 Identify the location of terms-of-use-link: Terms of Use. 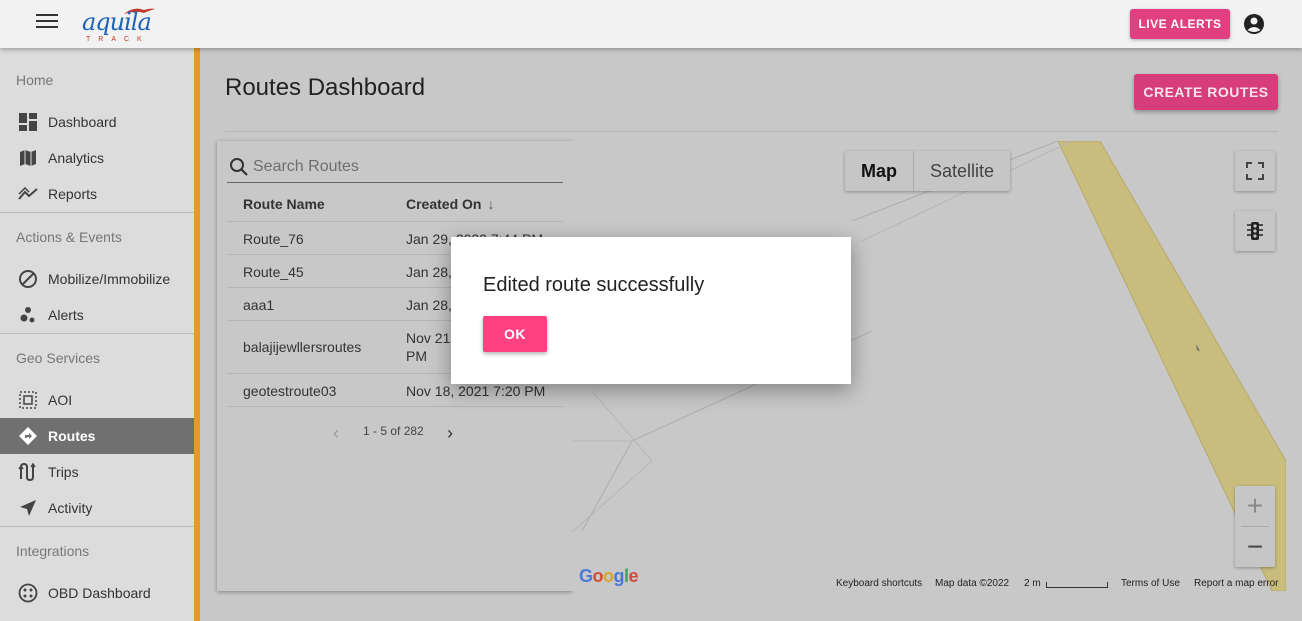
(1150, 583).